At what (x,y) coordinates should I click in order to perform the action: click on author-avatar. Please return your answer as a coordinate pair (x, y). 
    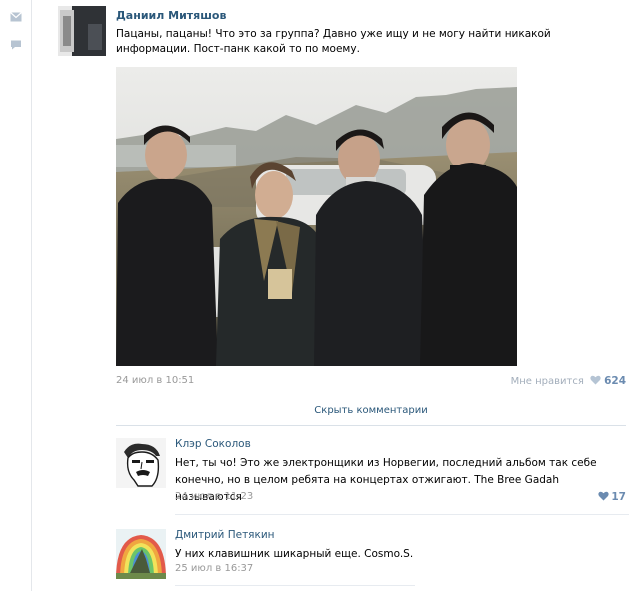
    Looking at the image, I should click on (82, 31).